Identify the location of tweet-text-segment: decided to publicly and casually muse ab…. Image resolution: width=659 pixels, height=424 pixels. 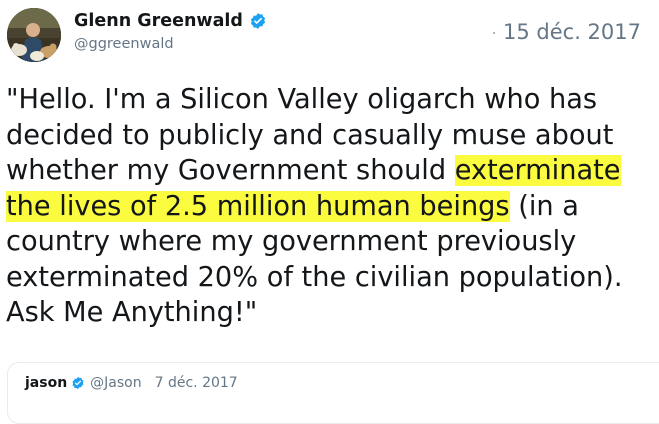
(310, 135).